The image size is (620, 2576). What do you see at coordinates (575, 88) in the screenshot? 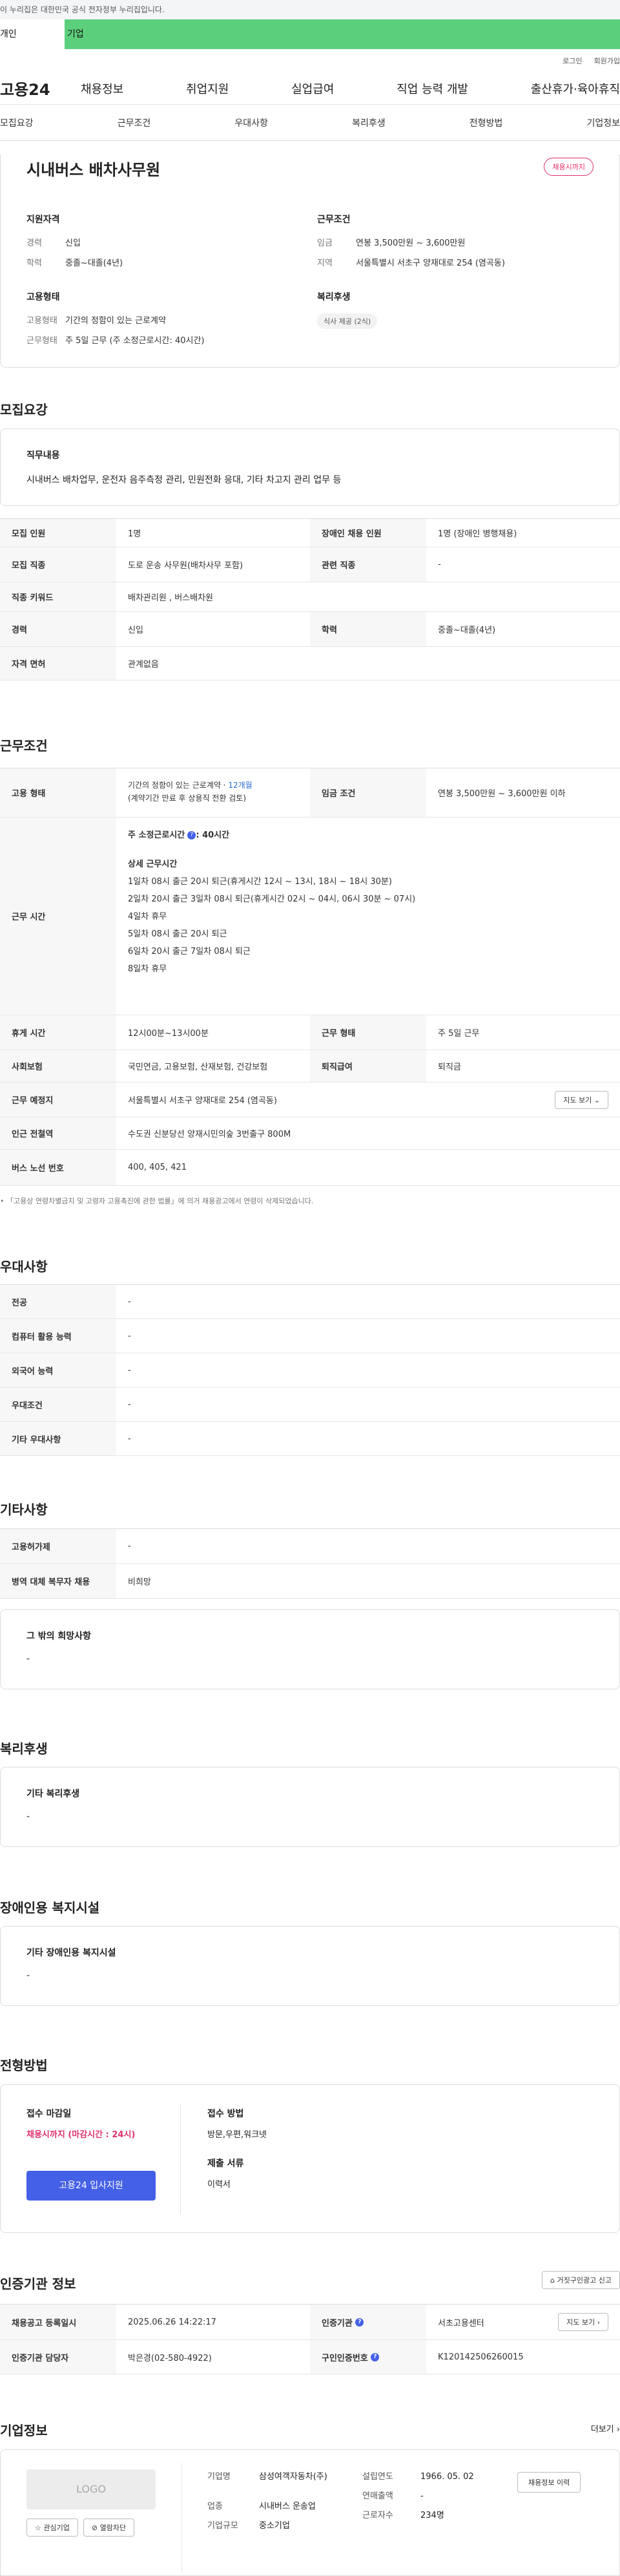
I see `gnb-item-parental-leave: 출산휴가·육아휴직` at bounding box center [575, 88].